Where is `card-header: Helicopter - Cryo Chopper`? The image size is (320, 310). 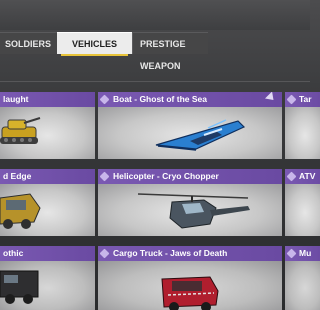 card-header: Helicopter - Cryo Chopper is located at coordinates (190, 176).